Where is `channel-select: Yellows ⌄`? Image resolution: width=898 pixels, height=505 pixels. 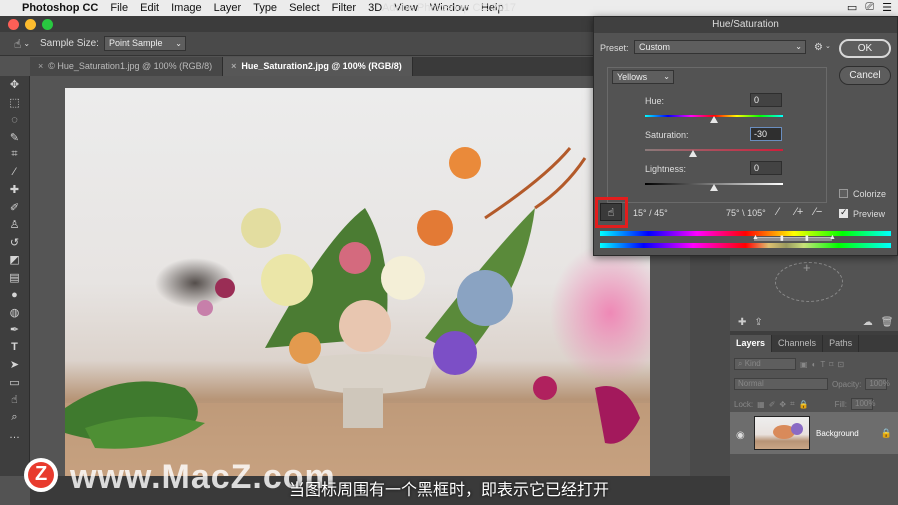
channel-select: Yellows ⌄ is located at coordinates (643, 77).